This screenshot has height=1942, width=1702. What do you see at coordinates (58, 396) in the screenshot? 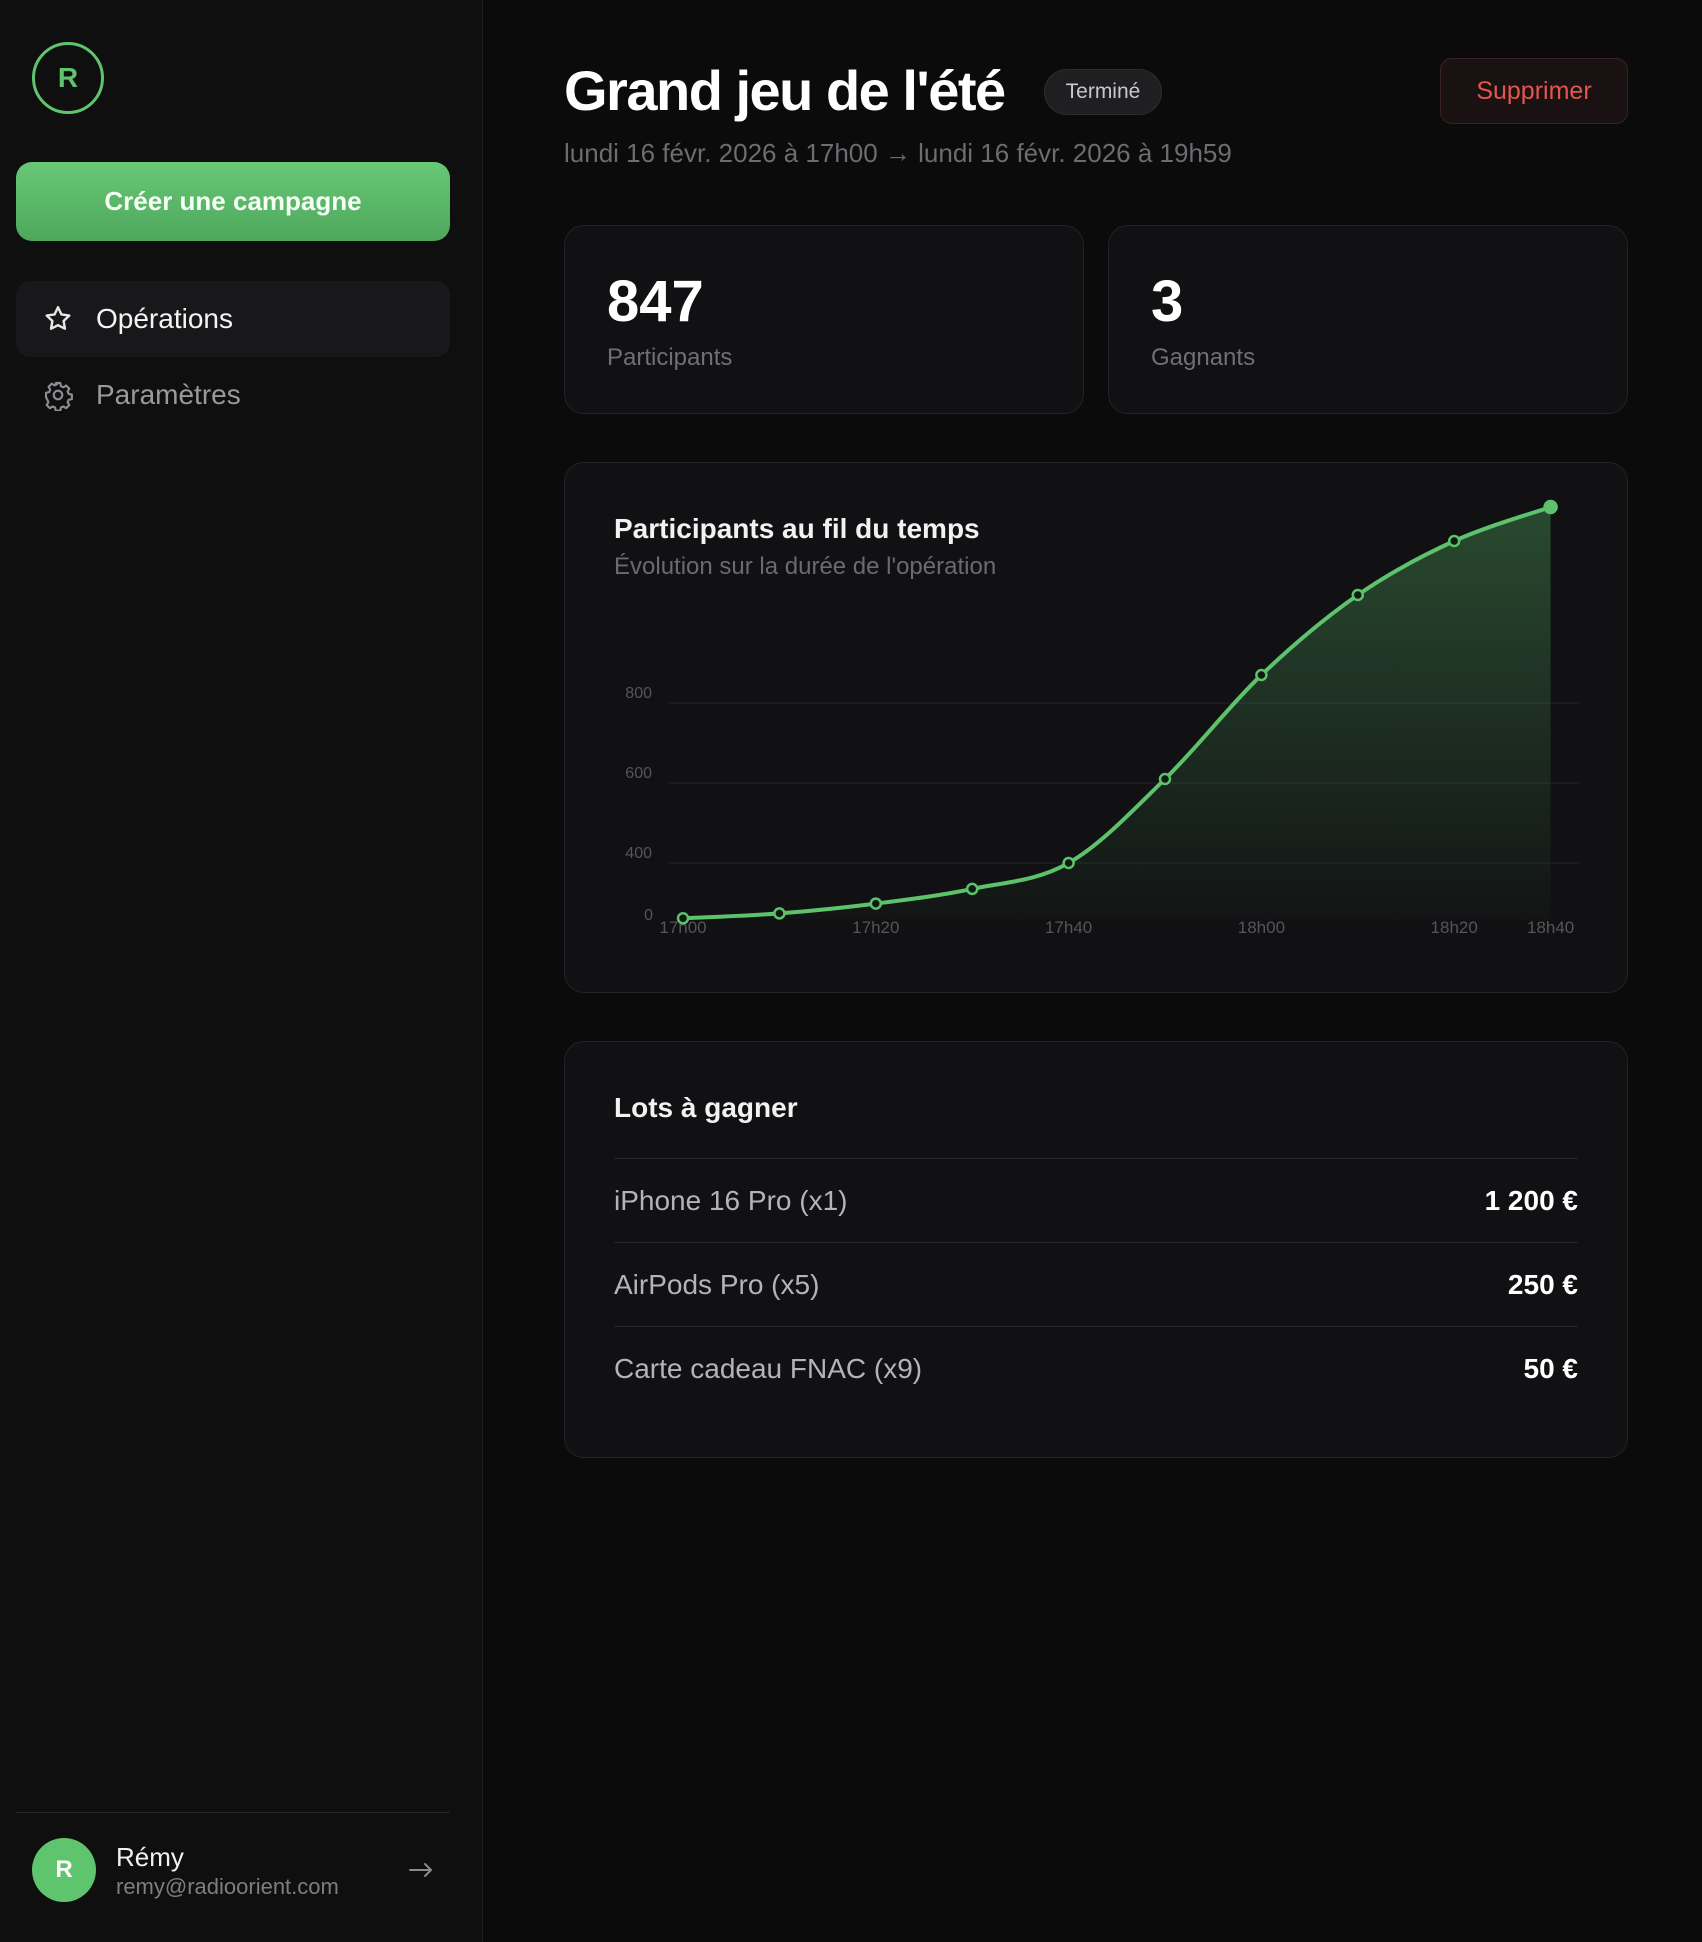
I see `gear-icon` at bounding box center [58, 396].